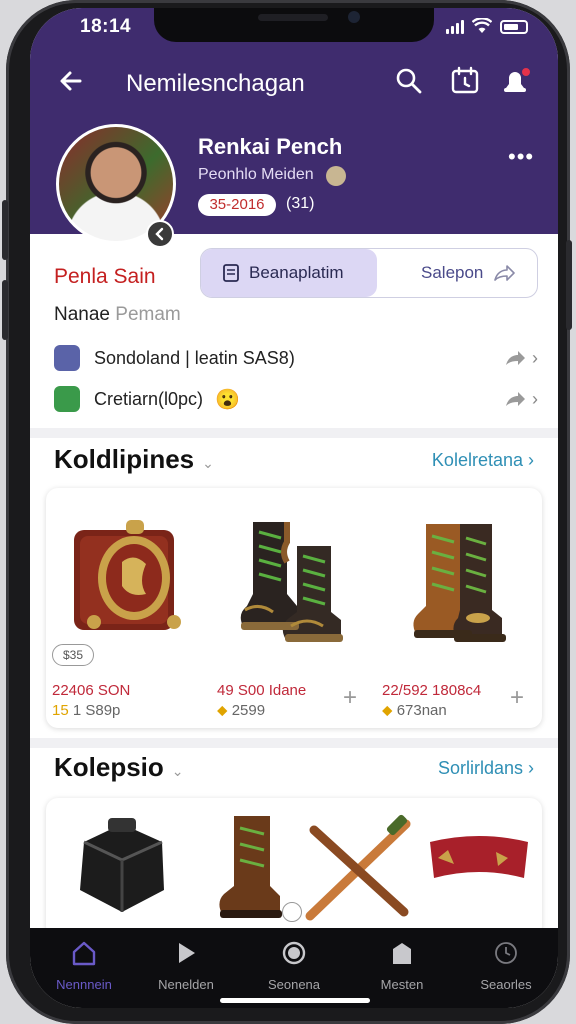  I want to click on product-price: 22/592 1808c4, so click(432, 690).